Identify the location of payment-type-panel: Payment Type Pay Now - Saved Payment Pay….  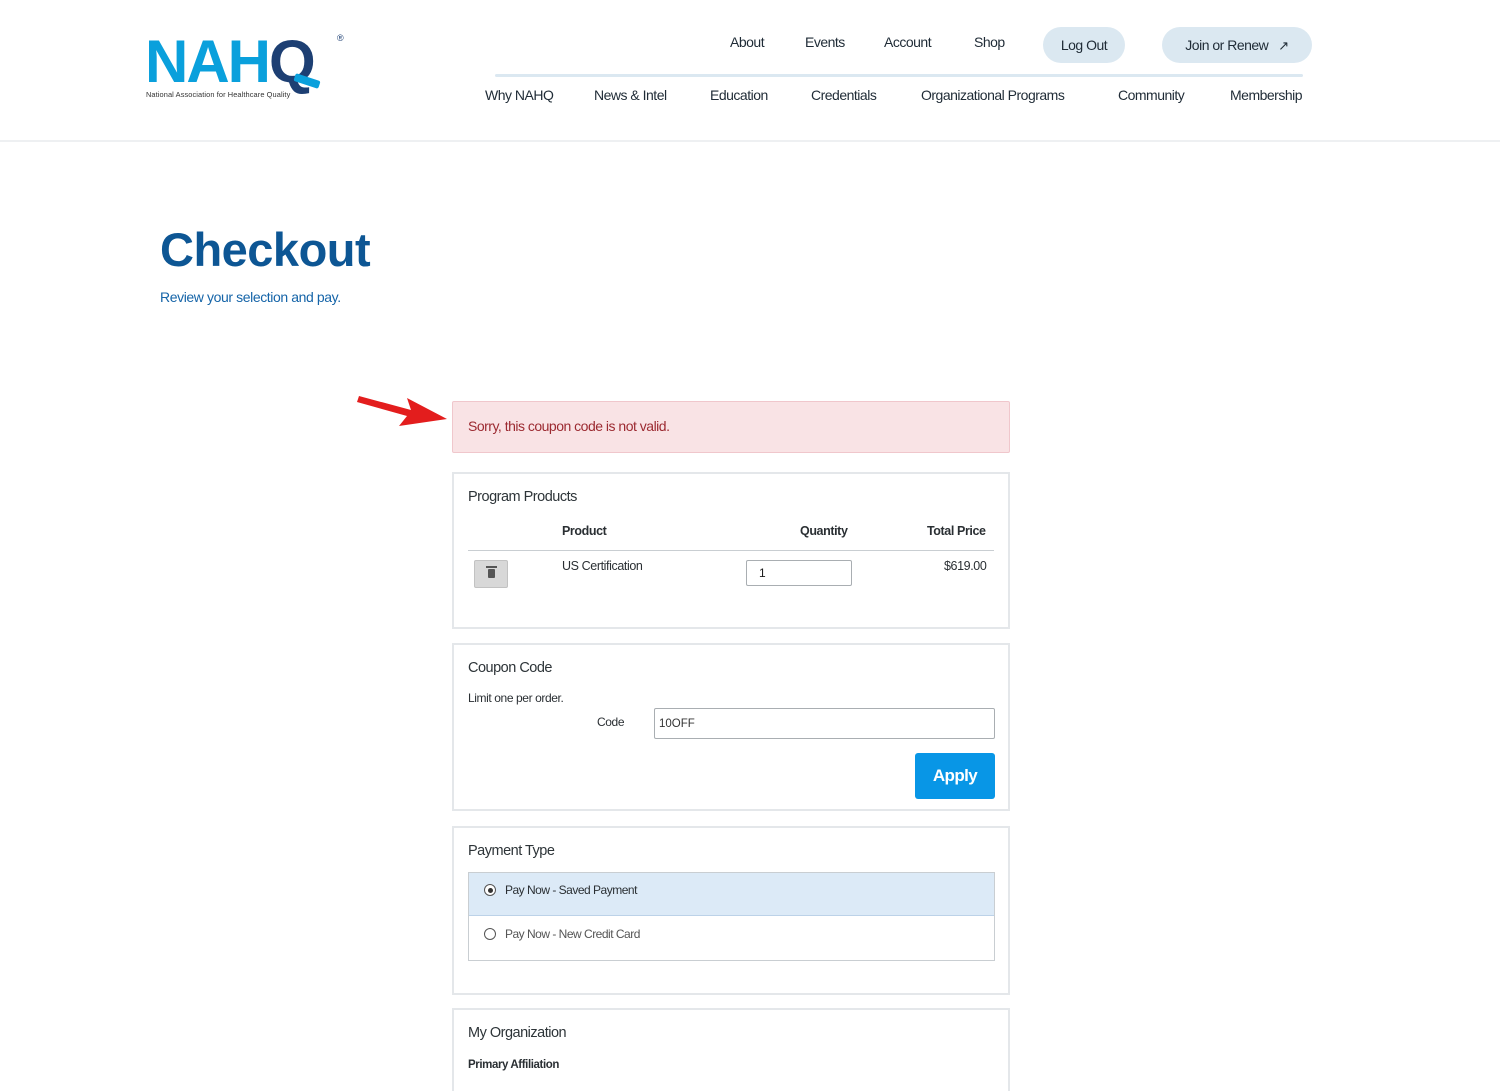
(731, 910).